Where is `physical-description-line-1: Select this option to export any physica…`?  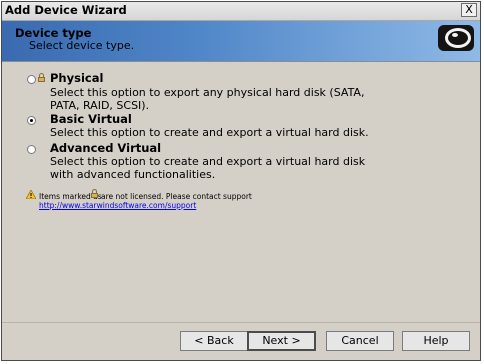 physical-description-line-1: Select this option to export any physica… is located at coordinates (207, 92).